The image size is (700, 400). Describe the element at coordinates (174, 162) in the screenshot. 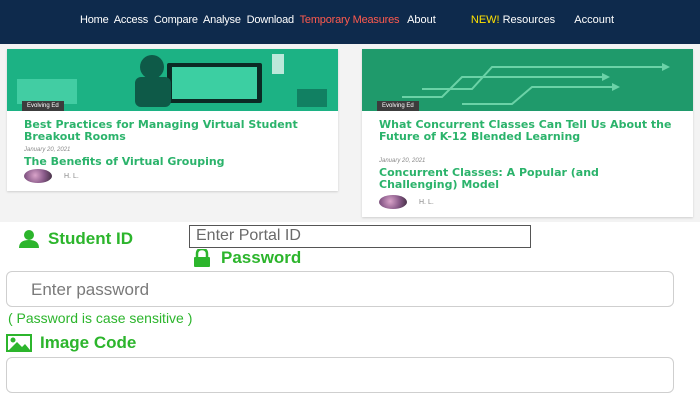

I see `article-subtitle: The Benefits of Virtual Grouping` at that location.